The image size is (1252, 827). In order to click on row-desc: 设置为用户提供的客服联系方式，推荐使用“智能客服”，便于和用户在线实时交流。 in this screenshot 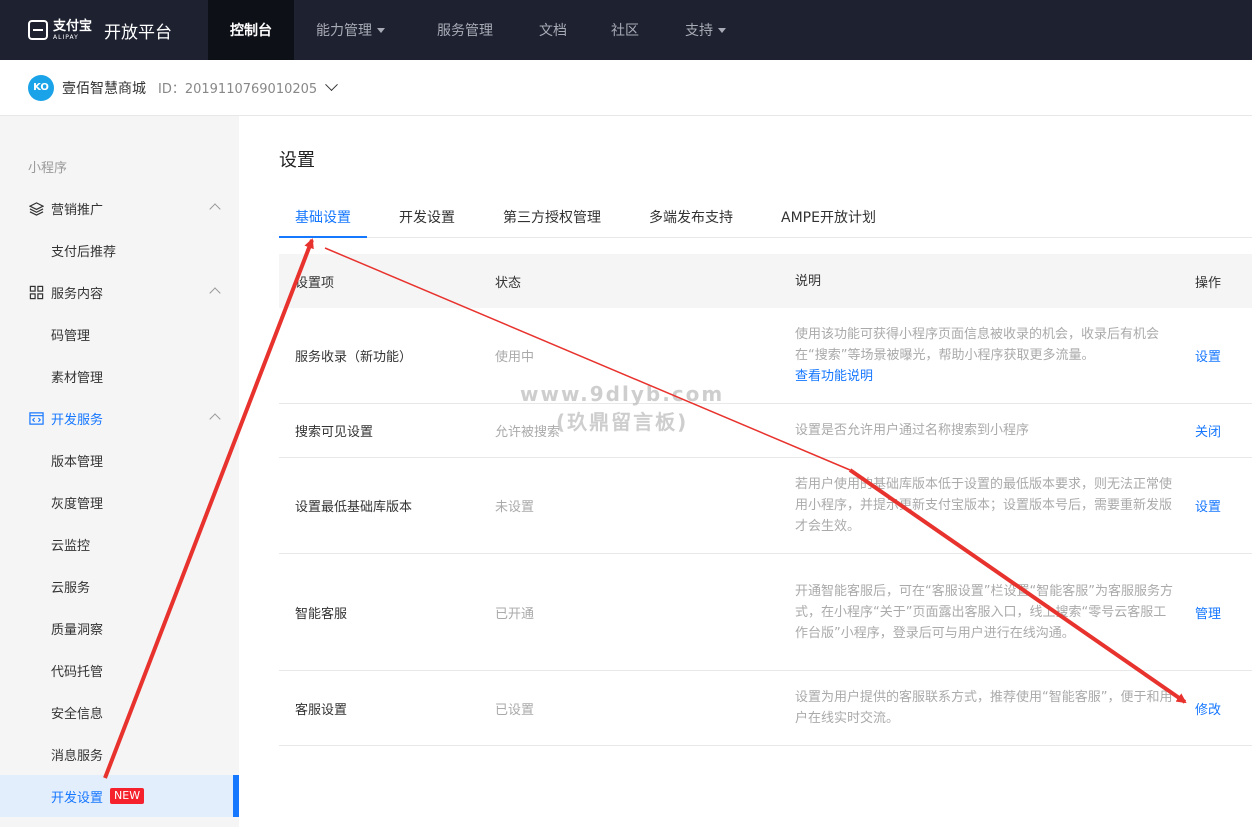, I will do `click(984, 708)`.